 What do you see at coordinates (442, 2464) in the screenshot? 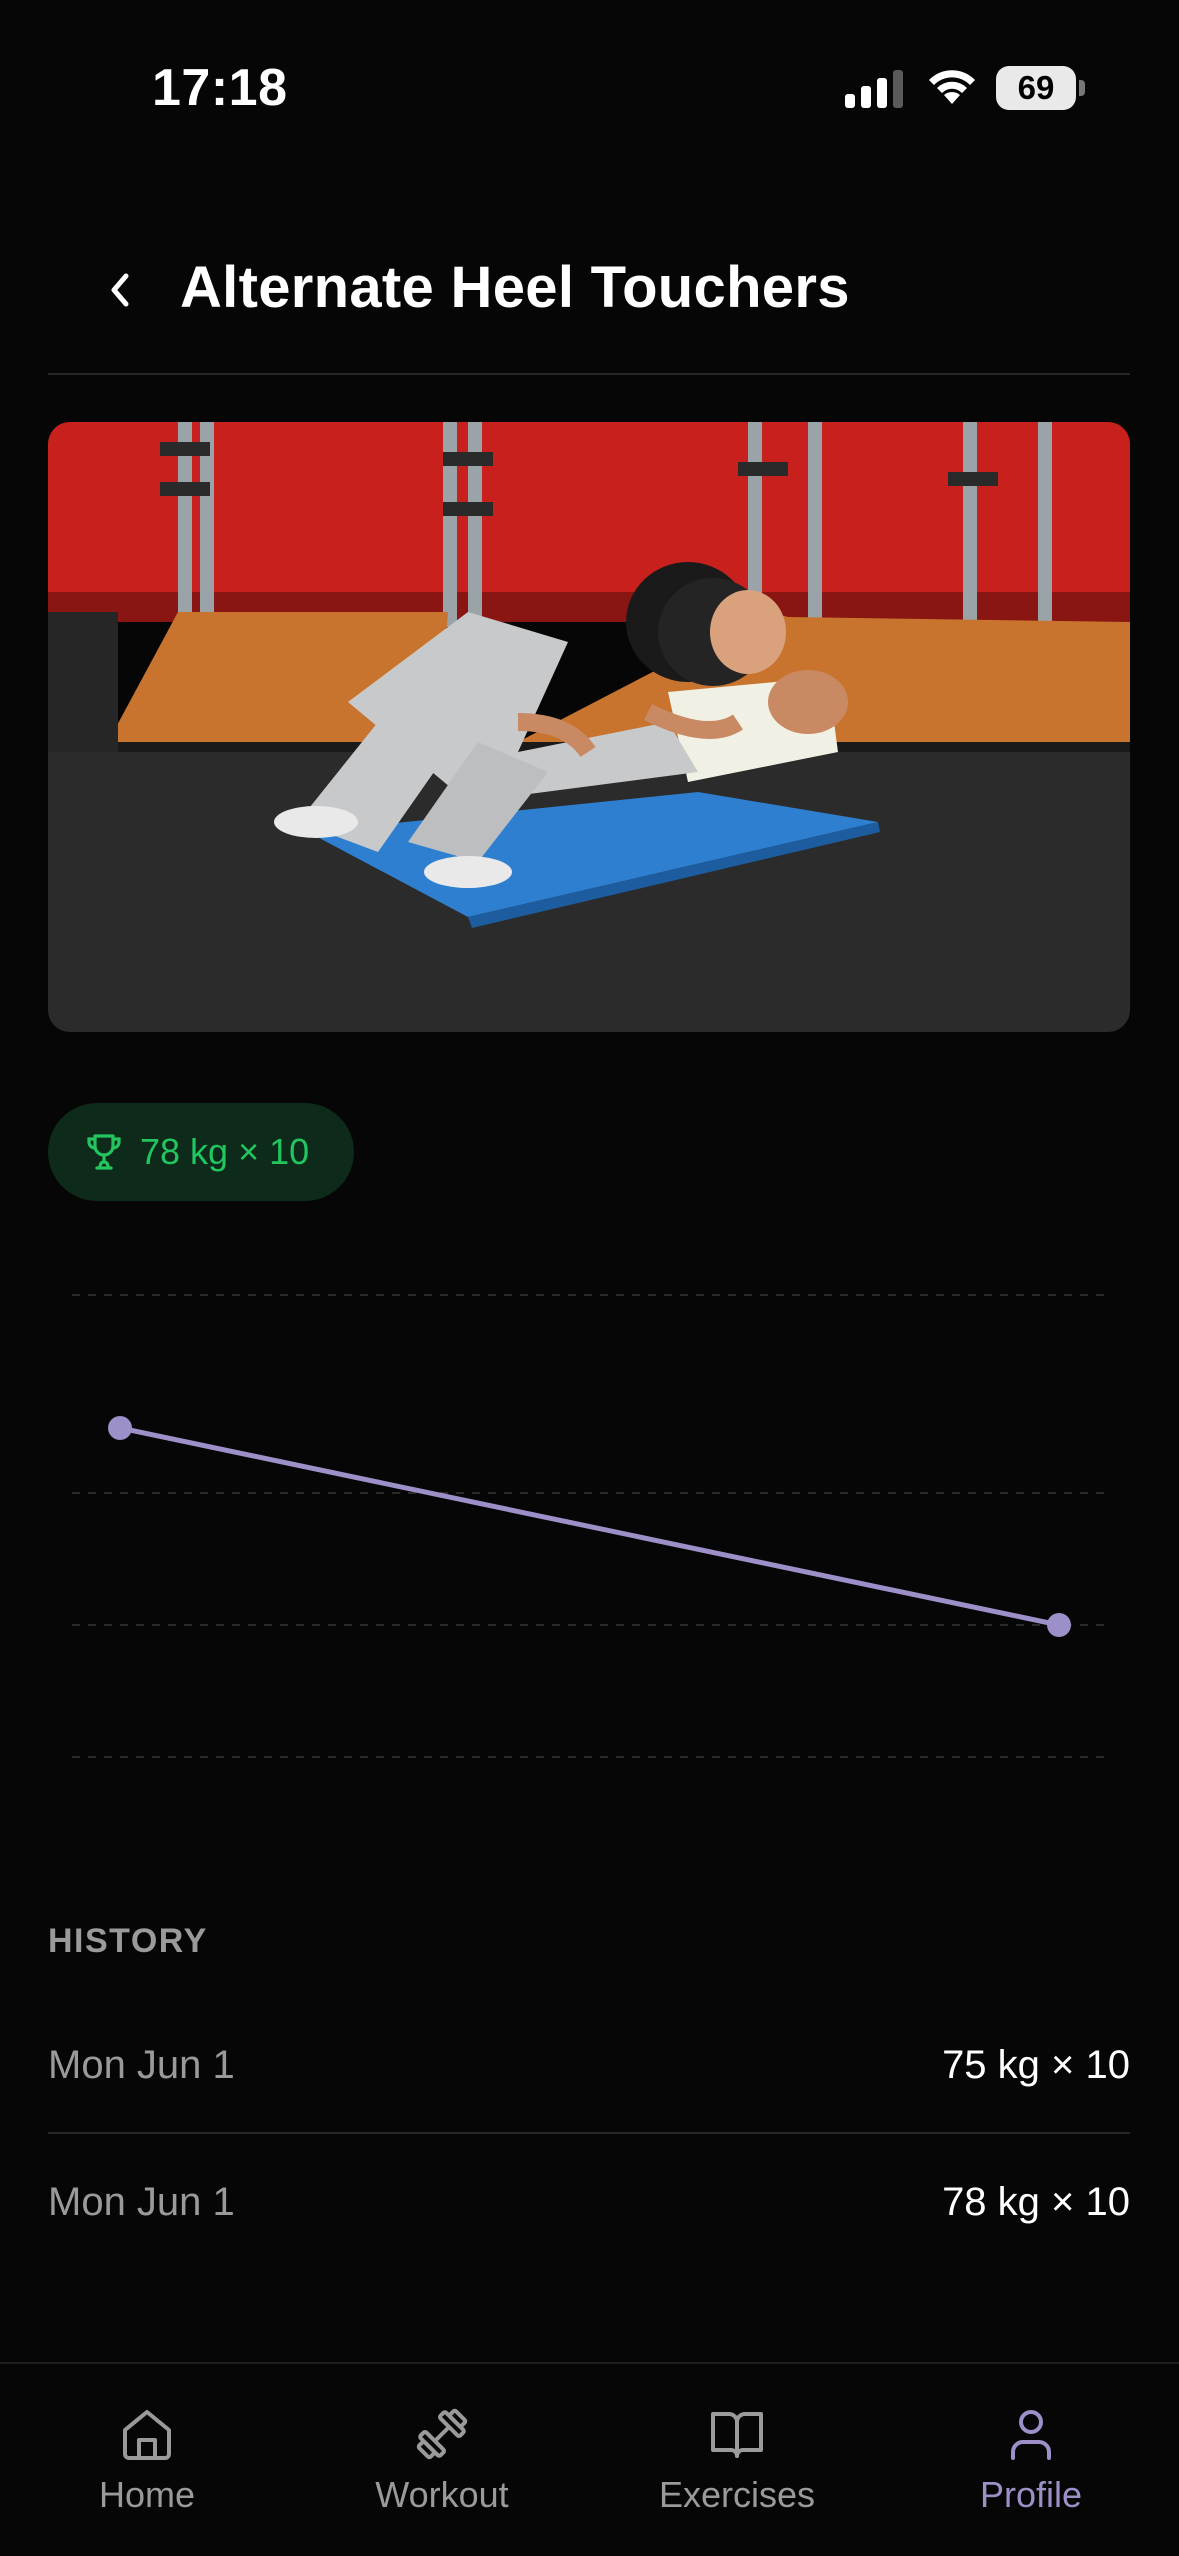
I see `tab-workout: Workout` at bounding box center [442, 2464].